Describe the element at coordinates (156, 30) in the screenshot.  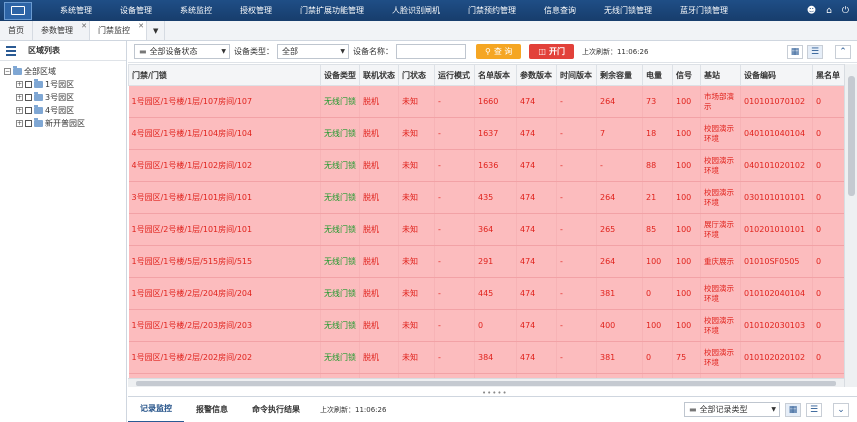
I see `tab-more-dropdown: ▼` at that location.